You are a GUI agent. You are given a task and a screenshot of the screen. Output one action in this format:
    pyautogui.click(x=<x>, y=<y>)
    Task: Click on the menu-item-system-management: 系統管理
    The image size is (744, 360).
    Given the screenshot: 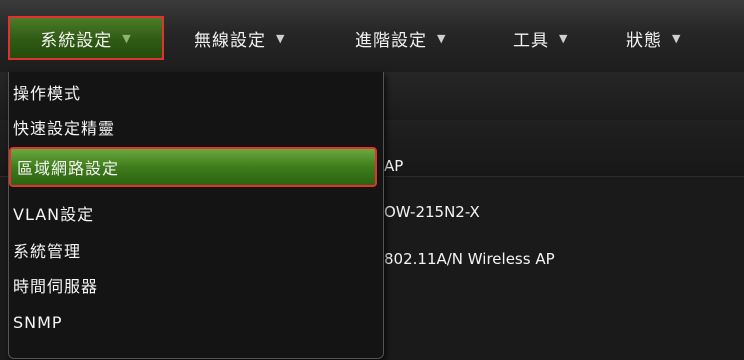 What is the action you would take?
    pyautogui.click(x=196, y=250)
    